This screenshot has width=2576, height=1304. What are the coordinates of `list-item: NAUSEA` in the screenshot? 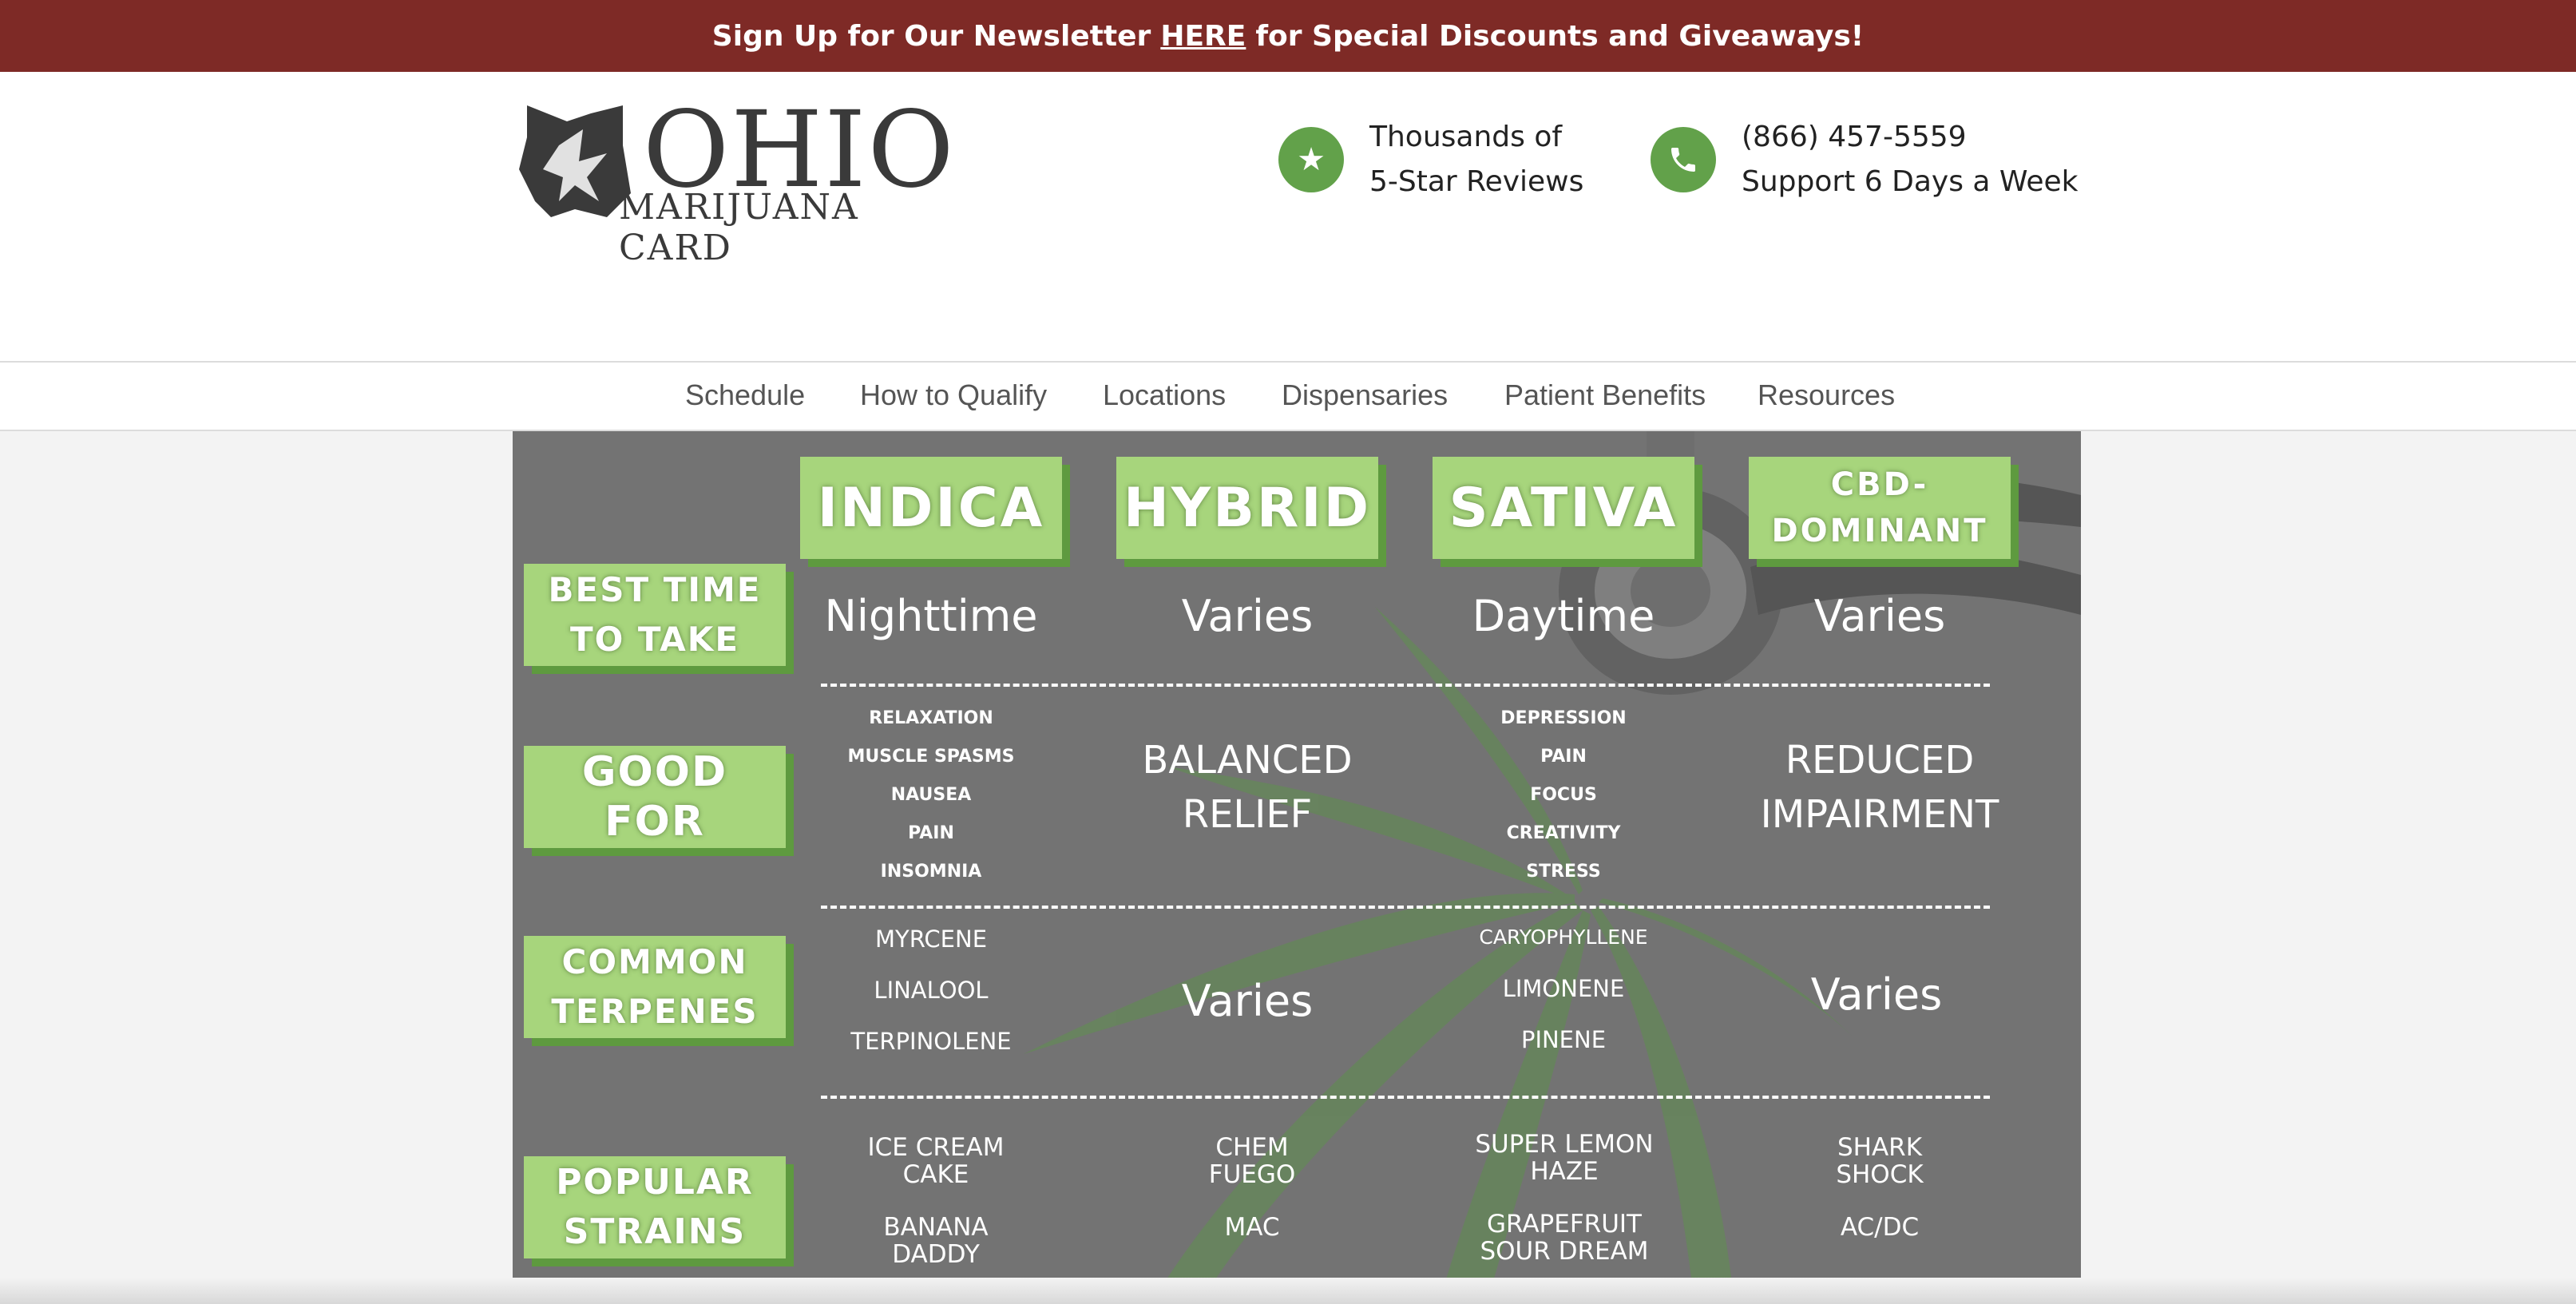 It's located at (931, 795).